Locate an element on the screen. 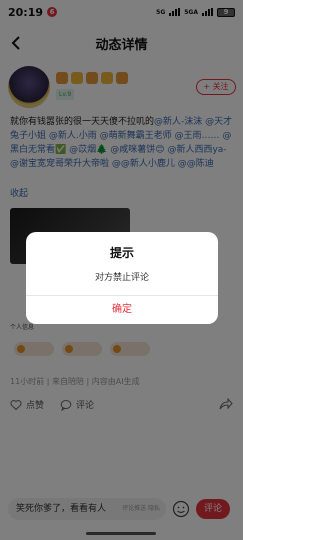 The height and width of the screenshot is (540, 320). dialog-message: 对方禁止评论 is located at coordinates (121, 278).